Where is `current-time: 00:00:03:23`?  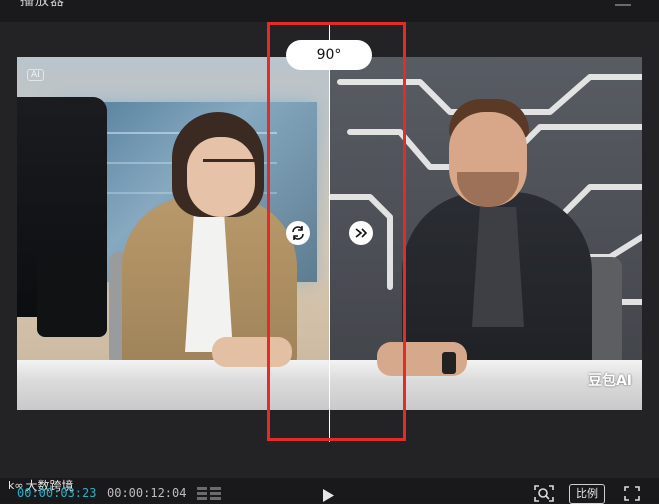
current-time: 00:00:03:23 is located at coordinates (57, 493).